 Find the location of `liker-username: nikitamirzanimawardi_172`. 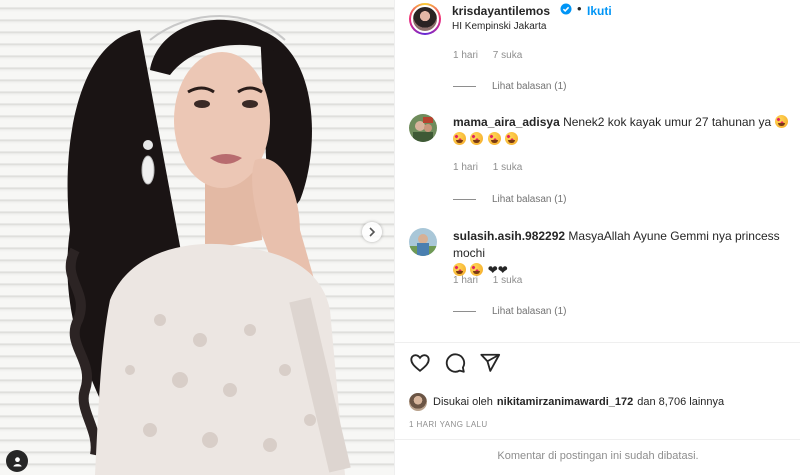

liker-username: nikitamirzanimawardi_172 is located at coordinates (565, 402).